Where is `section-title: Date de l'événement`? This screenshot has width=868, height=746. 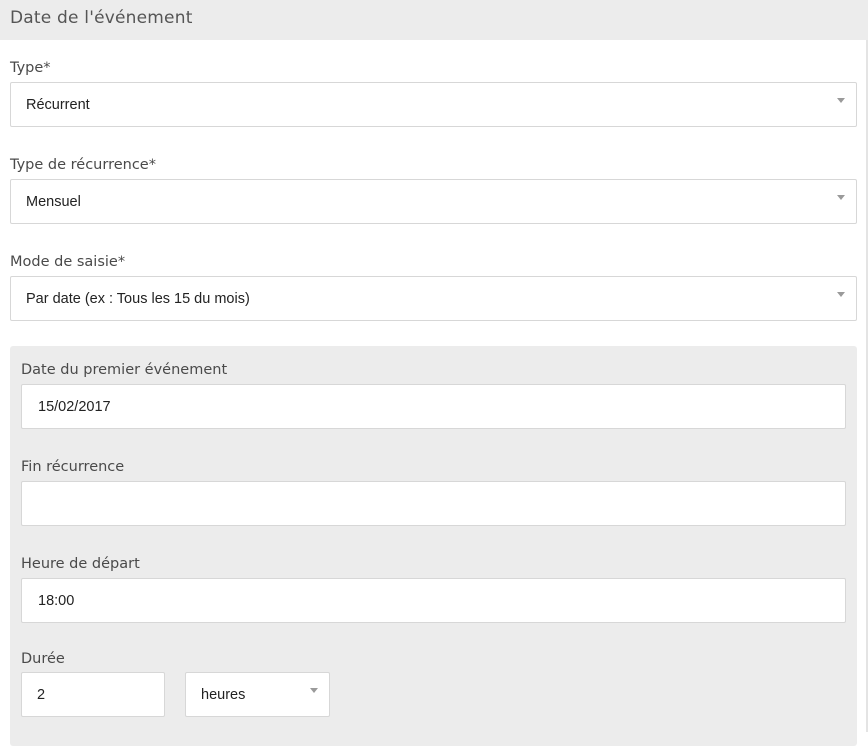 section-title: Date de l'événement is located at coordinates (101, 18).